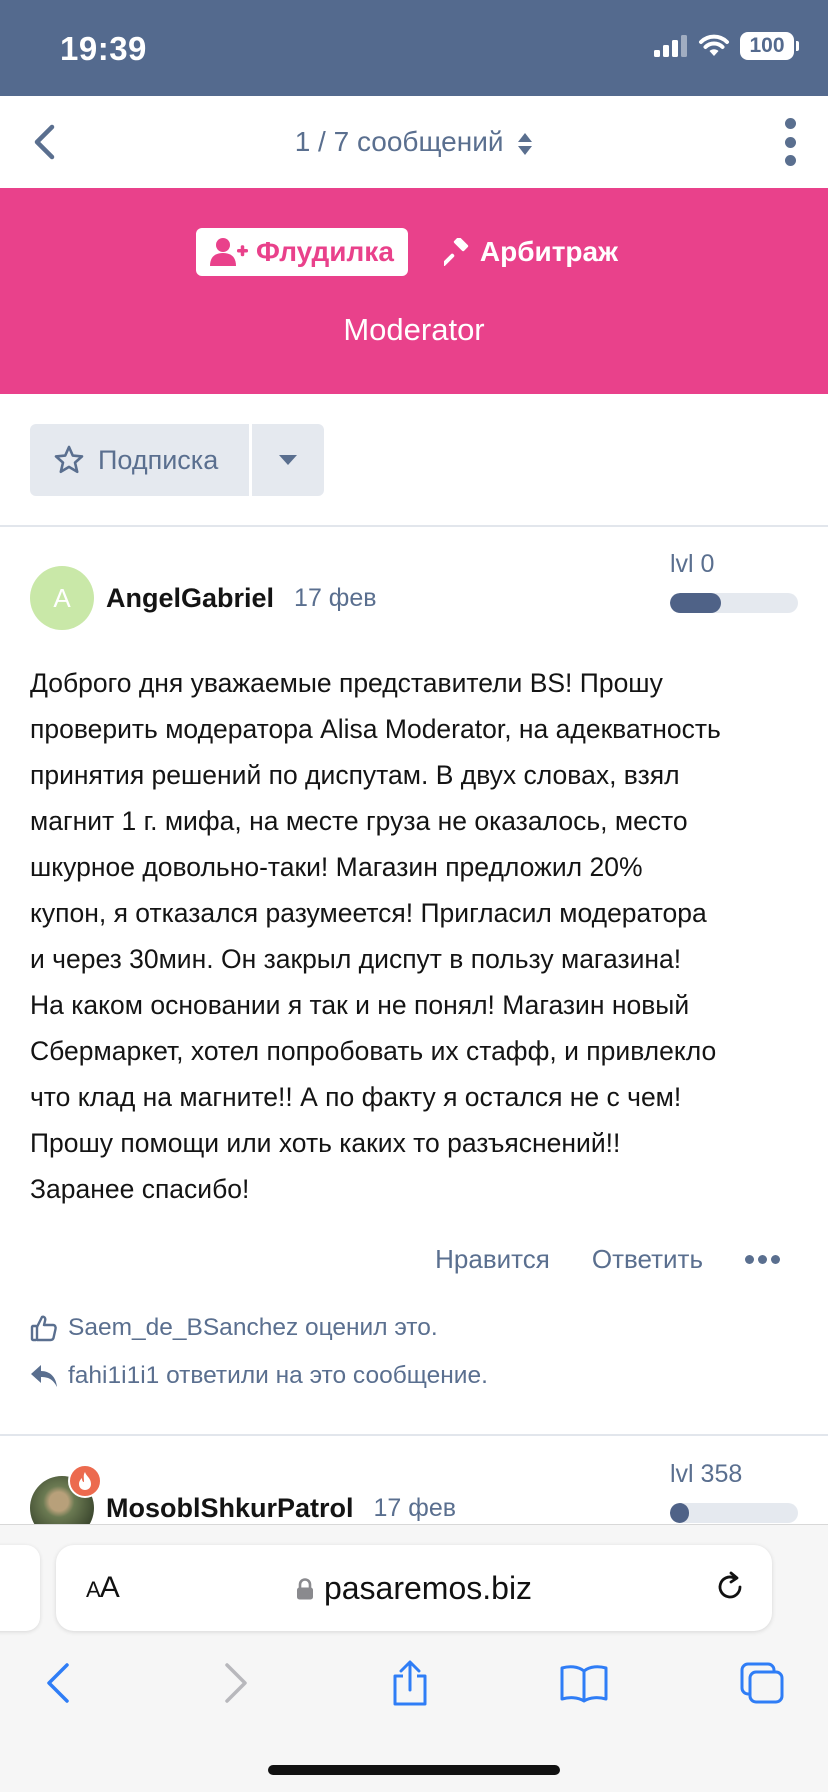 This screenshot has height=1792, width=828. Describe the element at coordinates (734, 581) in the screenshot. I see `user-level: lvl 0` at that location.